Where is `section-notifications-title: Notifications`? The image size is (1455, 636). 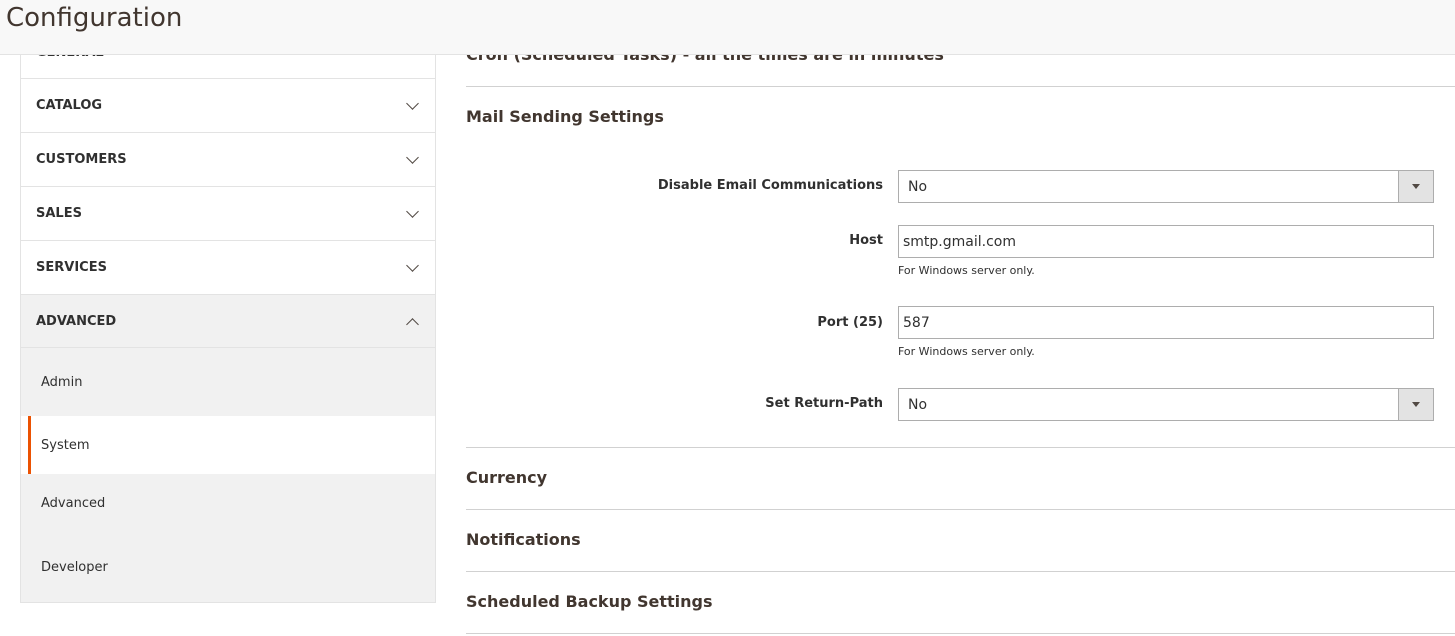
section-notifications-title: Notifications is located at coordinates (523, 539).